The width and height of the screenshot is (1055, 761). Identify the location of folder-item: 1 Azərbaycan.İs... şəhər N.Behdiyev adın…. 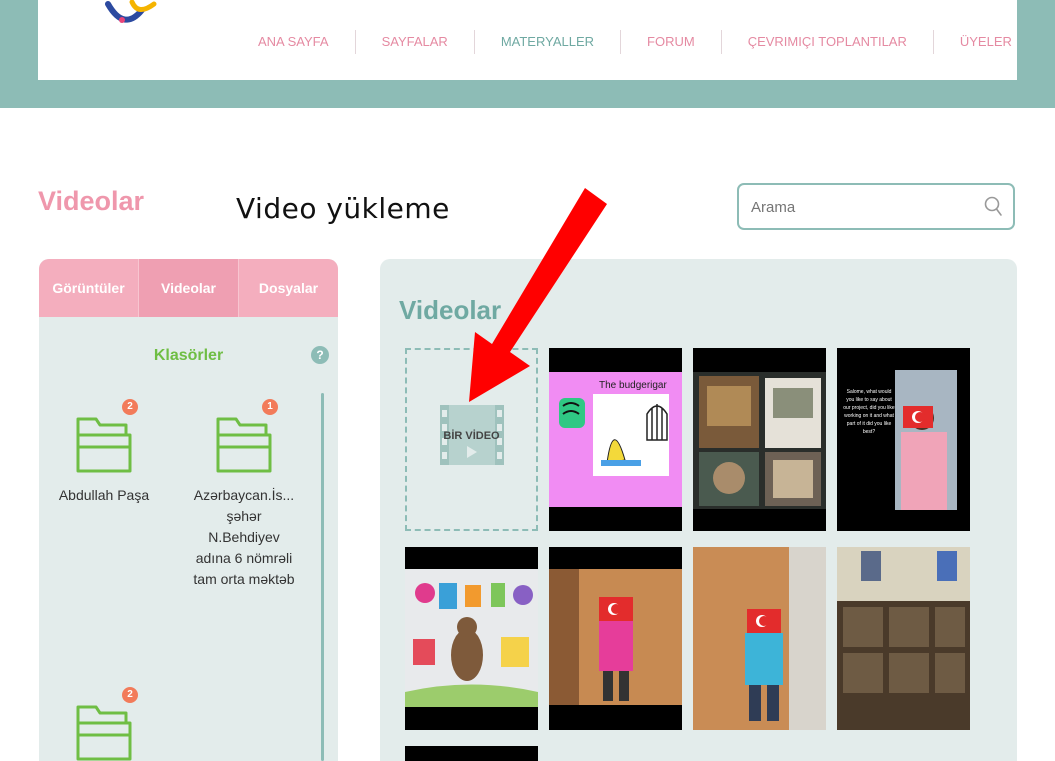
(244, 494).